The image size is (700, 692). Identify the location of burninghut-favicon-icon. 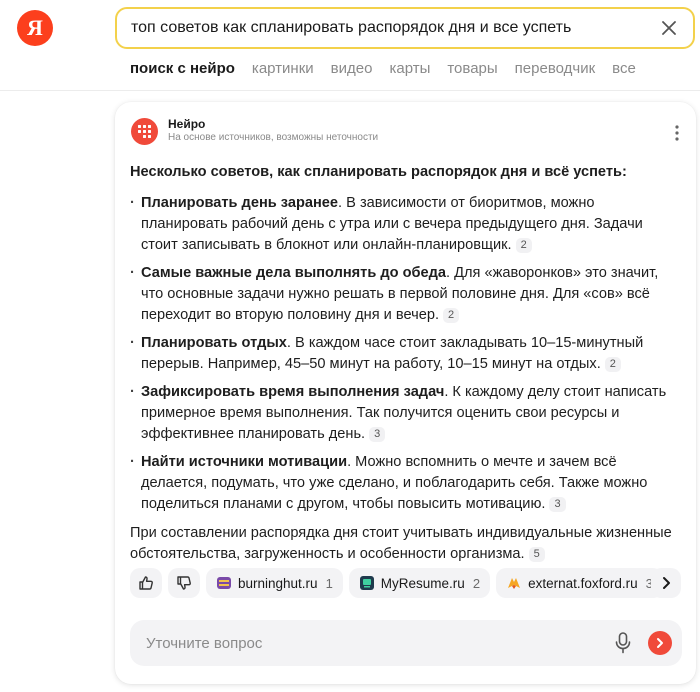
(224, 583).